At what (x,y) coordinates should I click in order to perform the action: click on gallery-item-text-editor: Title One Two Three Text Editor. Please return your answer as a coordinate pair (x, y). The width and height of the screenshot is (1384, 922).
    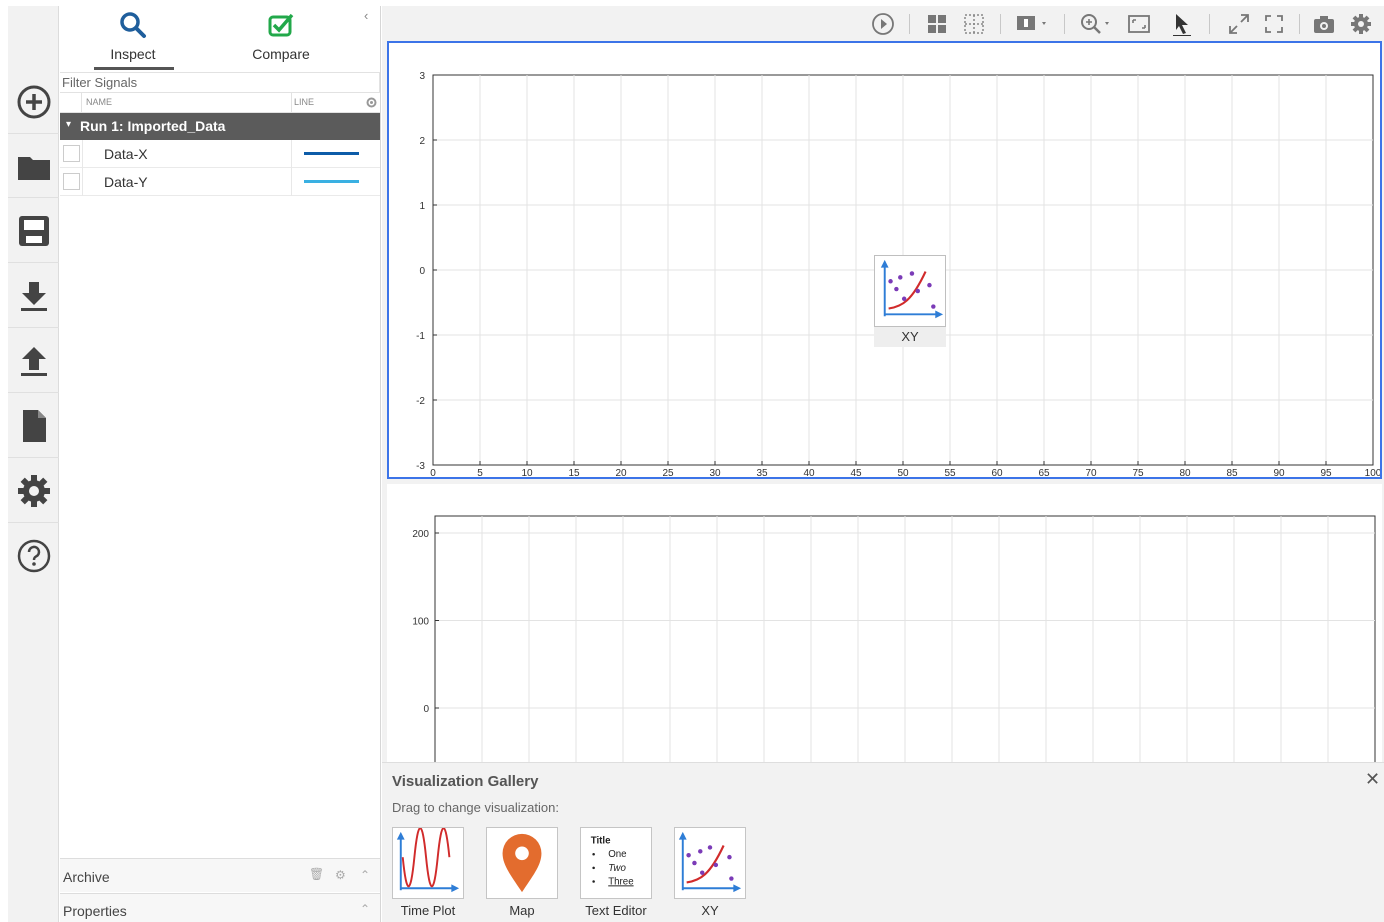
    Looking at the image, I should click on (615, 874).